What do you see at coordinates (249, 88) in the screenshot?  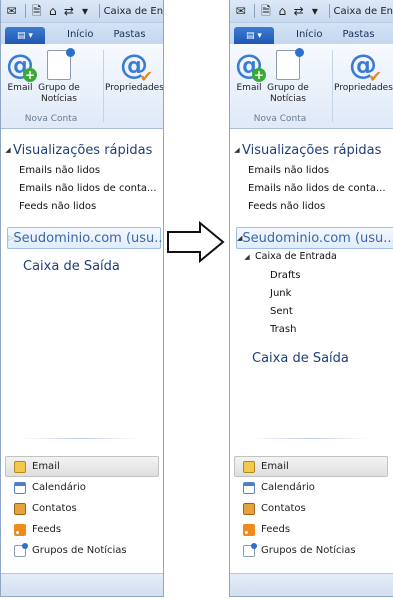 I see `email-button-label: Email` at bounding box center [249, 88].